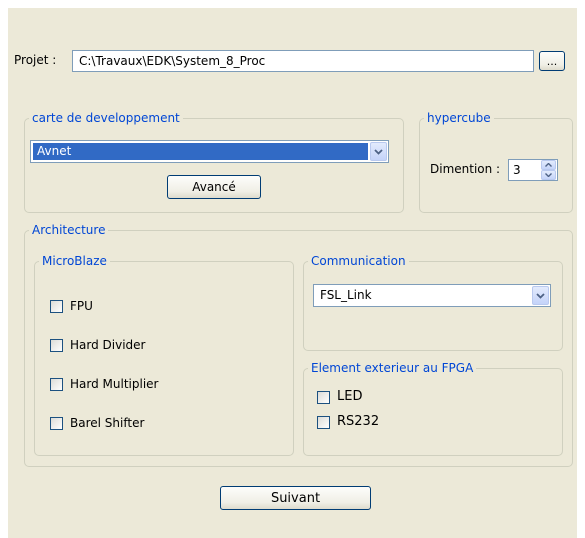 This screenshot has width=585, height=538. Describe the element at coordinates (548, 165) in the screenshot. I see `spin-up-icon` at that location.